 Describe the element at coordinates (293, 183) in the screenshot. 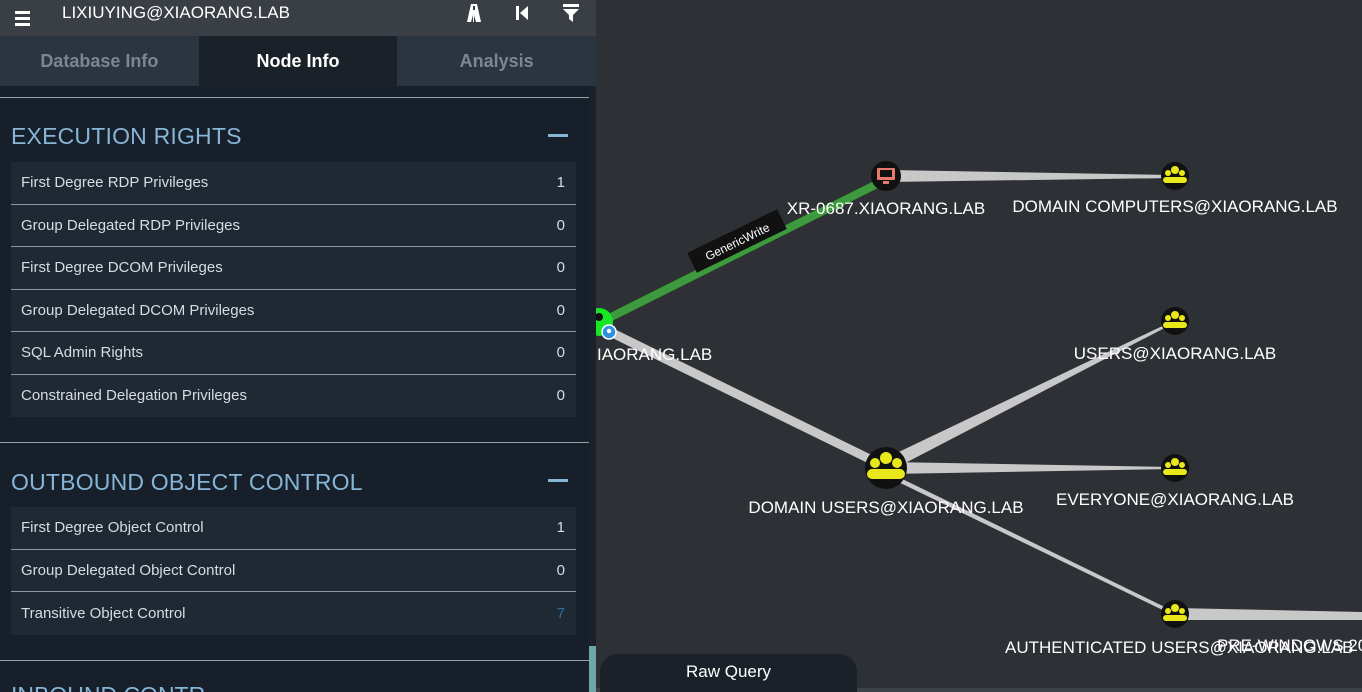

I see `table-row: First Degree RDP Privileges 1` at that location.